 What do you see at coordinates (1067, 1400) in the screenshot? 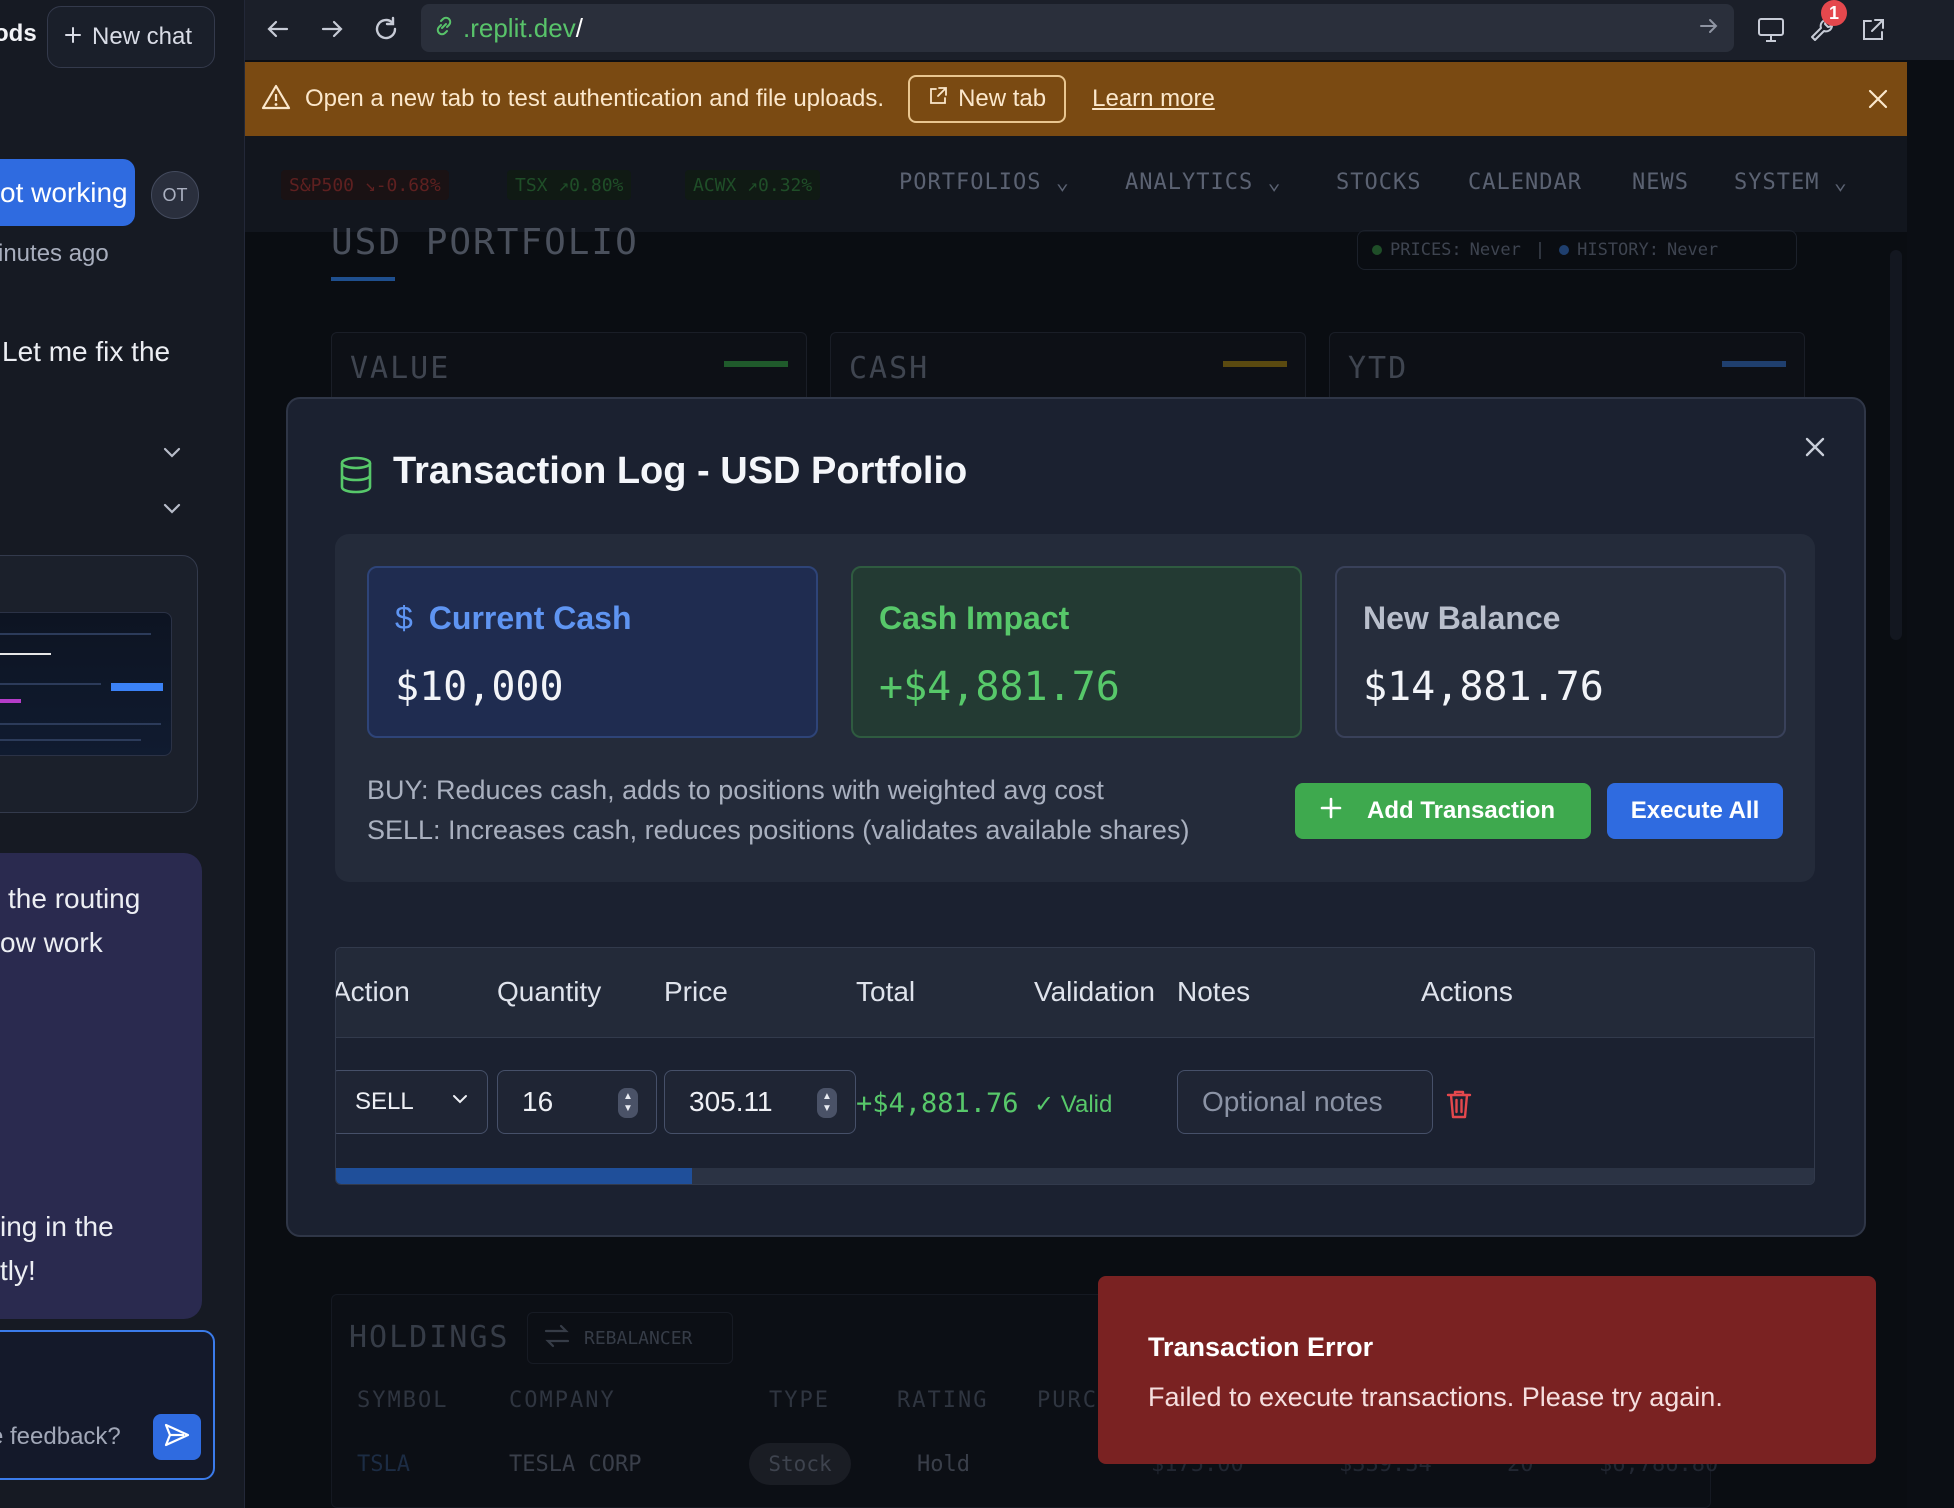
I see `holdings-col: PURC` at bounding box center [1067, 1400].